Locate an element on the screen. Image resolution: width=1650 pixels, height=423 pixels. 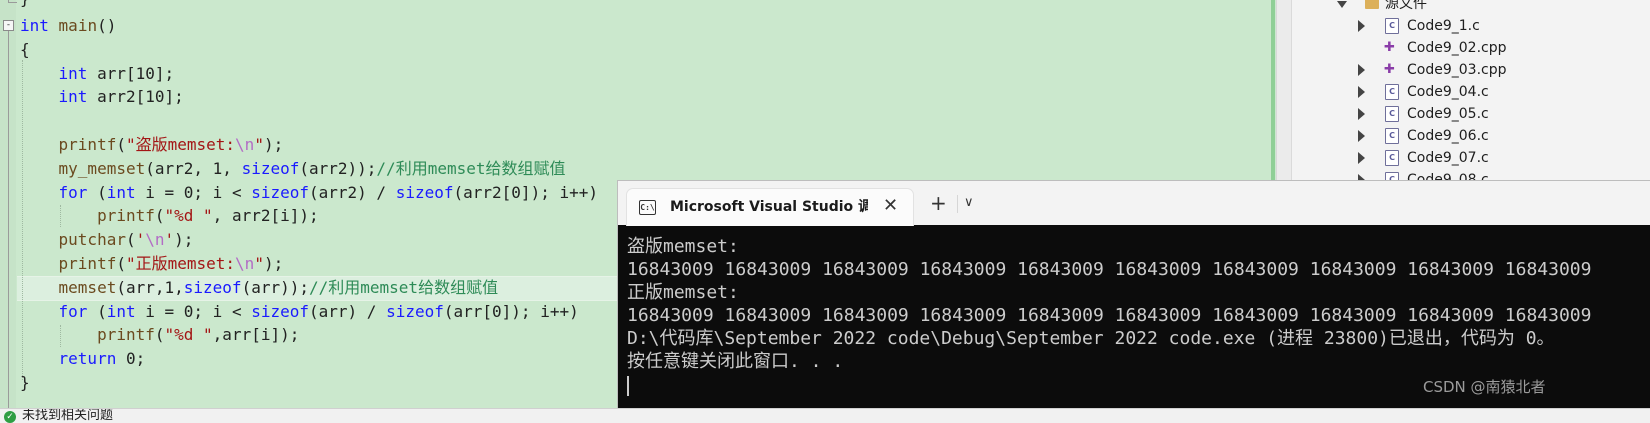
code-token: (arr) / is located at coordinates (348, 311).